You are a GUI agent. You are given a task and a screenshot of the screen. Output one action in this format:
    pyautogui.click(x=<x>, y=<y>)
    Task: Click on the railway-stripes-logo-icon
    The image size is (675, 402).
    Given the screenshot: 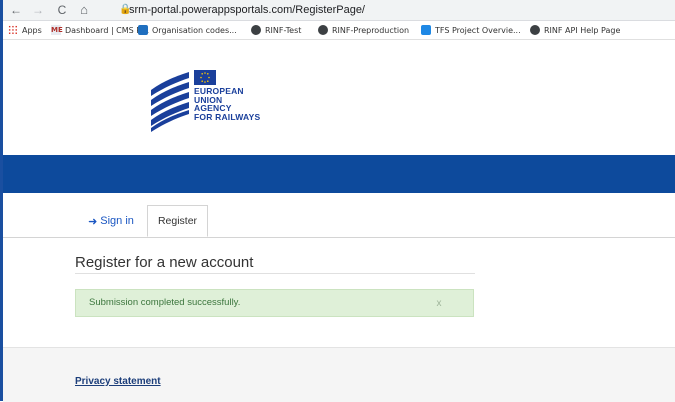 What is the action you would take?
    pyautogui.click(x=170, y=102)
    